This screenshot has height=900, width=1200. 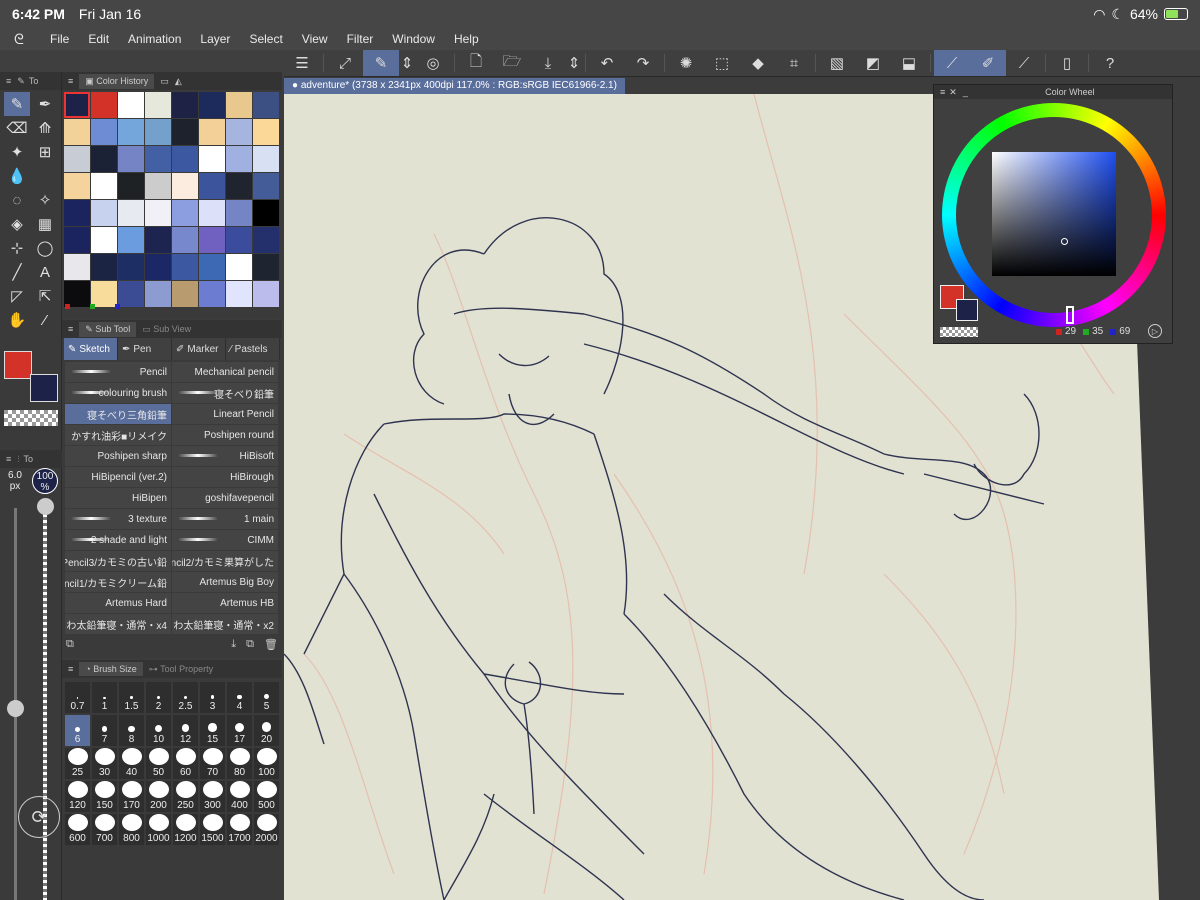 What do you see at coordinates (108, 329) in the screenshot?
I see `tab-sub-tool: ✎ Sub Tool` at bounding box center [108, 329].